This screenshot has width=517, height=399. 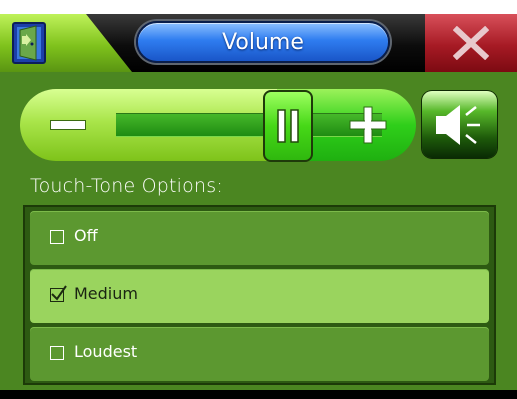 I want to click on volume-down-button, so click(x=68, y=125).